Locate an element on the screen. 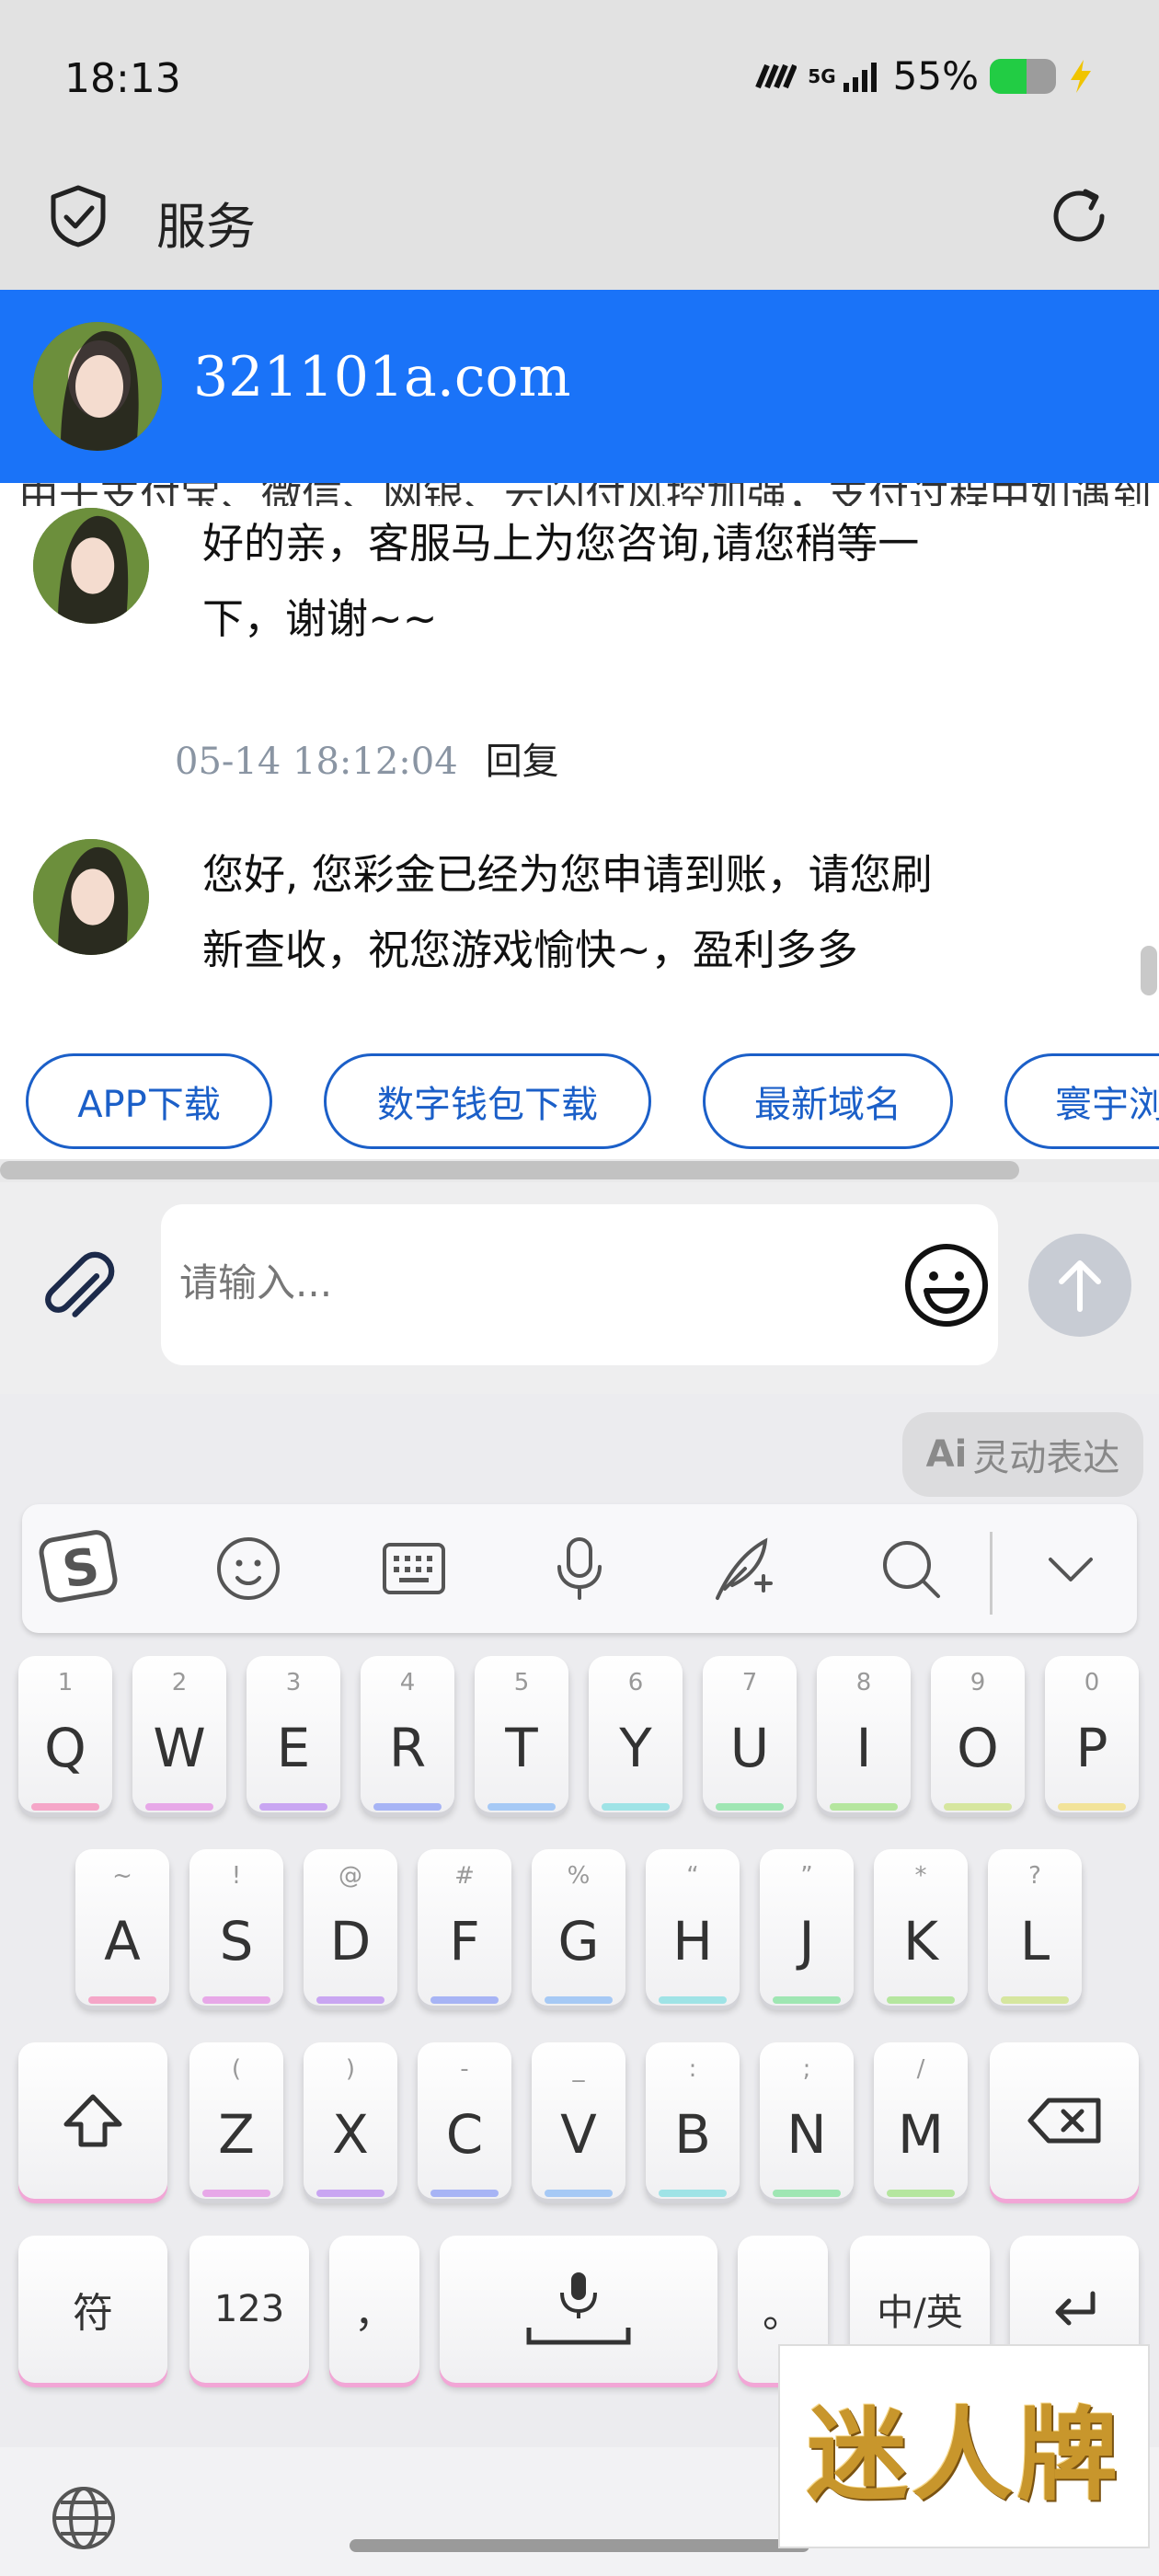  page-title: 服务 is located at coordinates (206, 227).